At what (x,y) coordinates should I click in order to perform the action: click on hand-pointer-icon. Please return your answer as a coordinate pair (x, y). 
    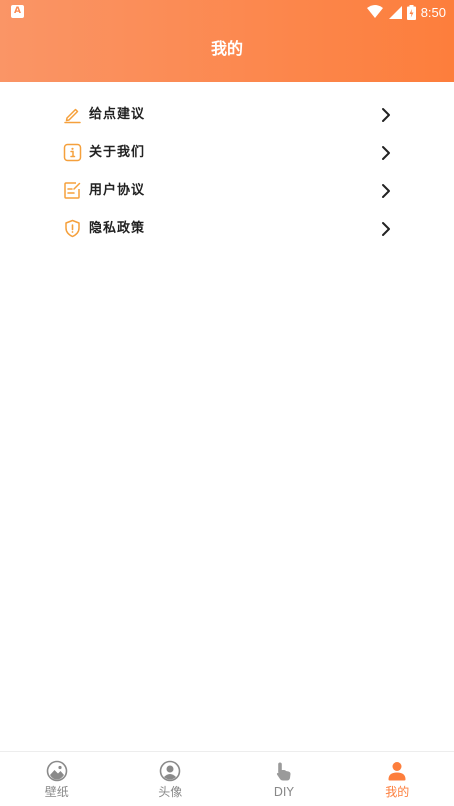
    Looking at the image, I should click on (283, 771).